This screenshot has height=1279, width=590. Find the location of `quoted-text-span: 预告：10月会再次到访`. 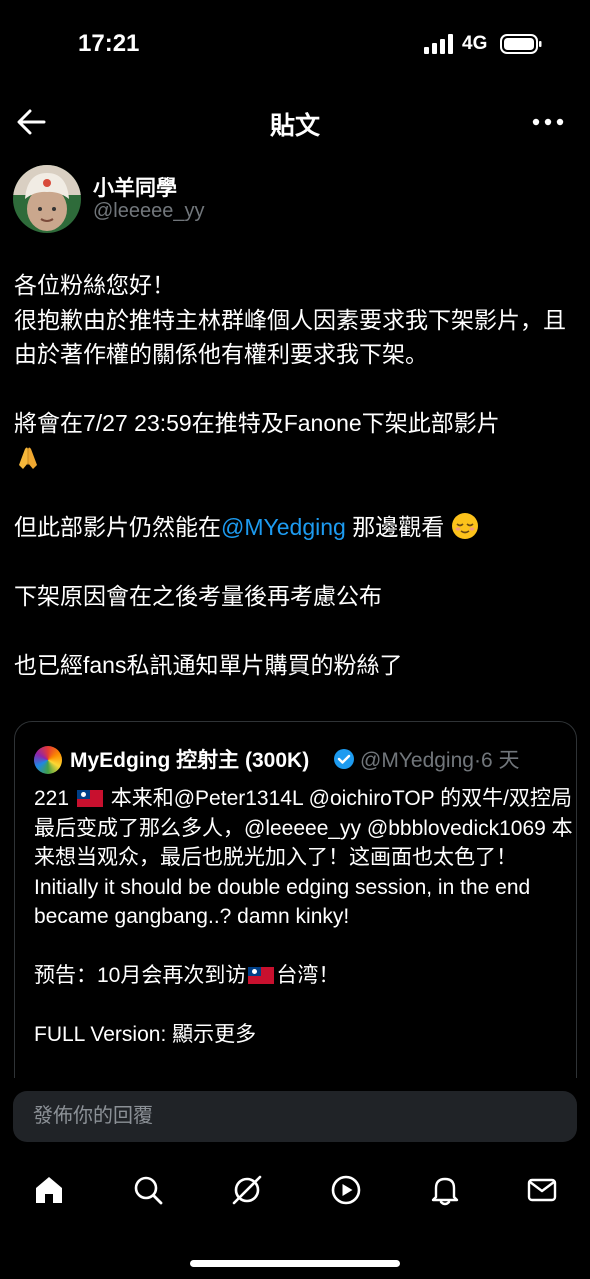

quoted-text-span: 预告：10月会再次到访 is located at coordinates (140, 975).